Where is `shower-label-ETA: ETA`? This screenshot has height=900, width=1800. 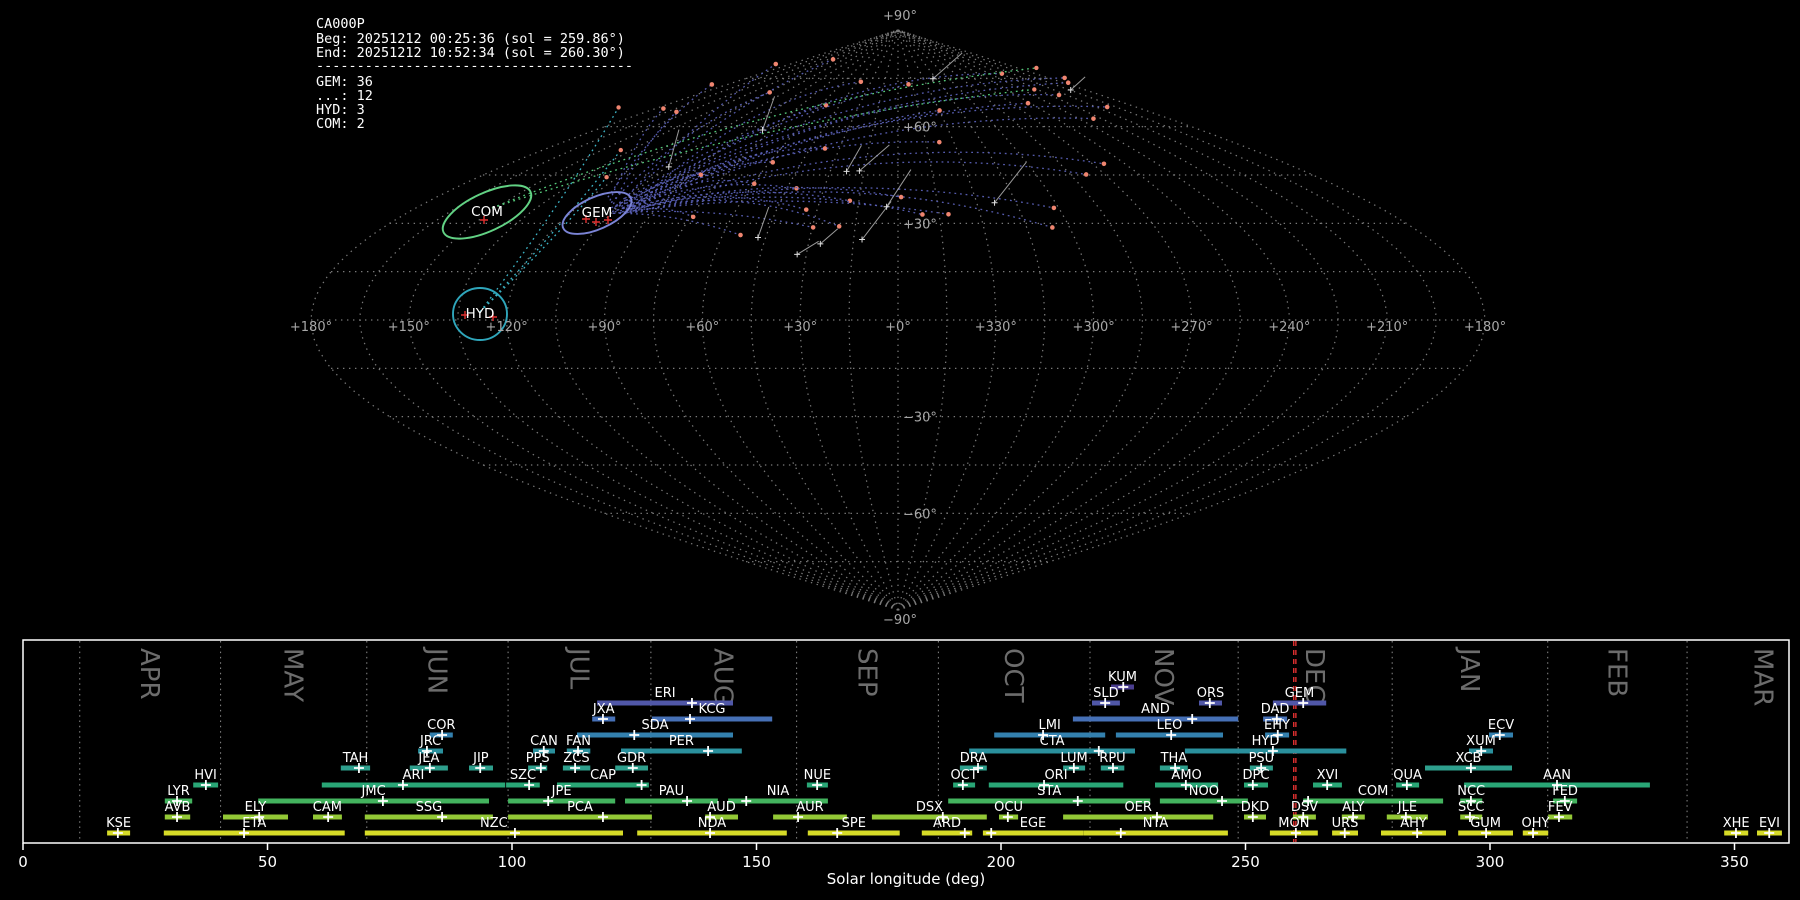
shower-label-ETA: ETA is located at coordinates (254, 823).